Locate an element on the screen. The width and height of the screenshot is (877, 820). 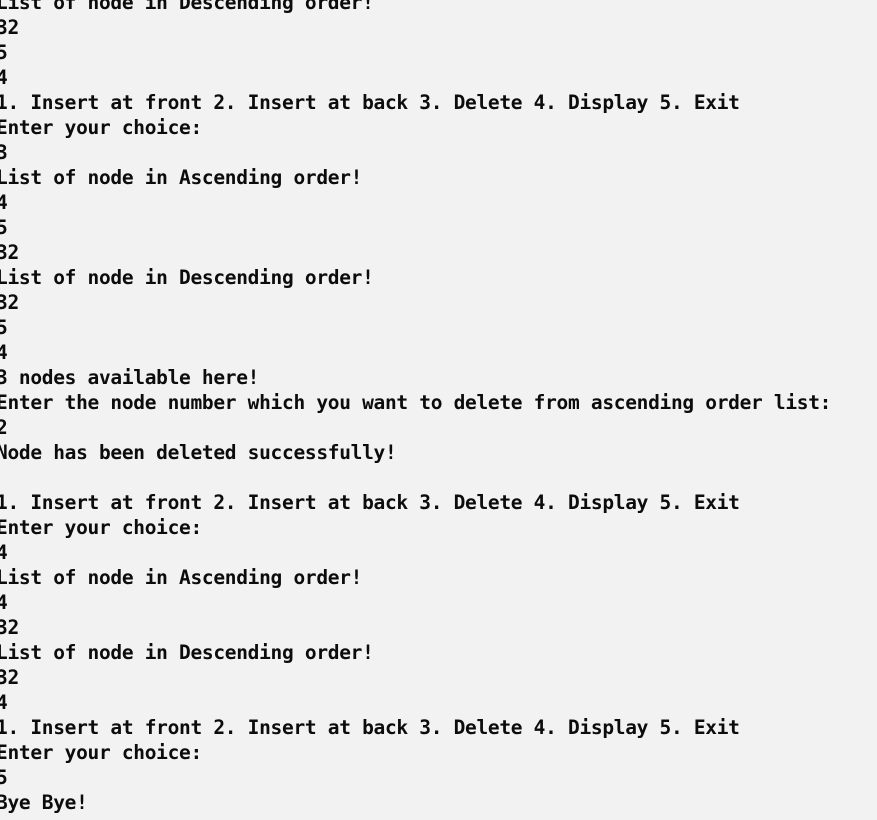
user-input-line: 2 is located at coordinates (4, 427).